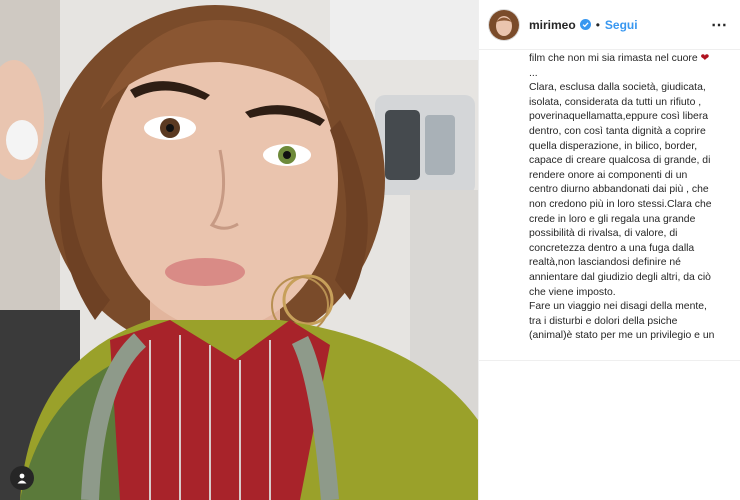 This screenshot has height=500, width=740. What do you see at coordinates (620, 204) in the screenshot?
I see `caption-line: non credono più in loro stessi.Clara che` at bounding box center [620, 204].